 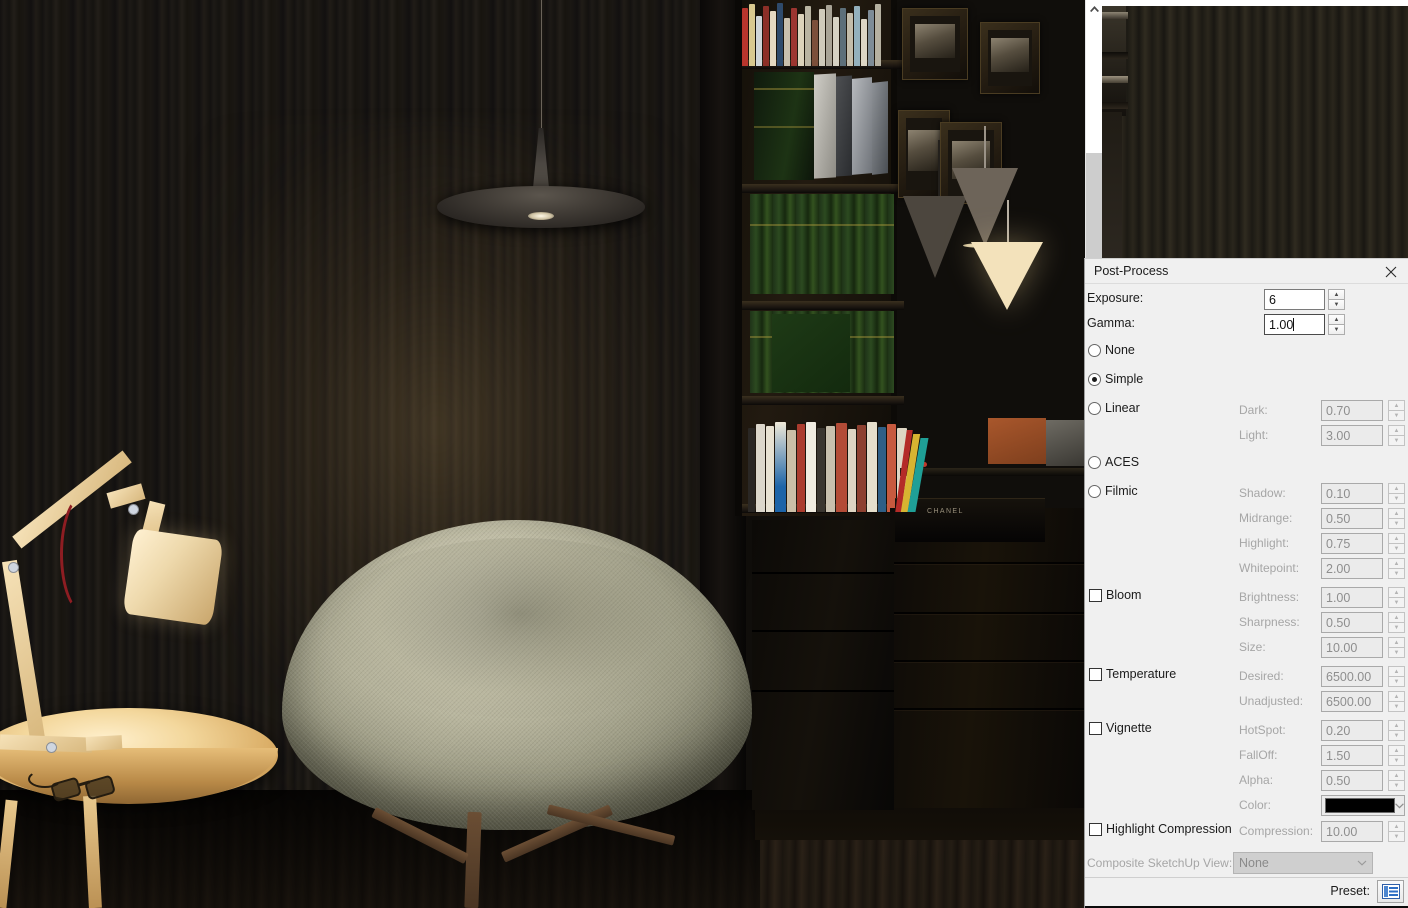 I want to click on brightness-input: 1.00, so click(x=1352, y=597).